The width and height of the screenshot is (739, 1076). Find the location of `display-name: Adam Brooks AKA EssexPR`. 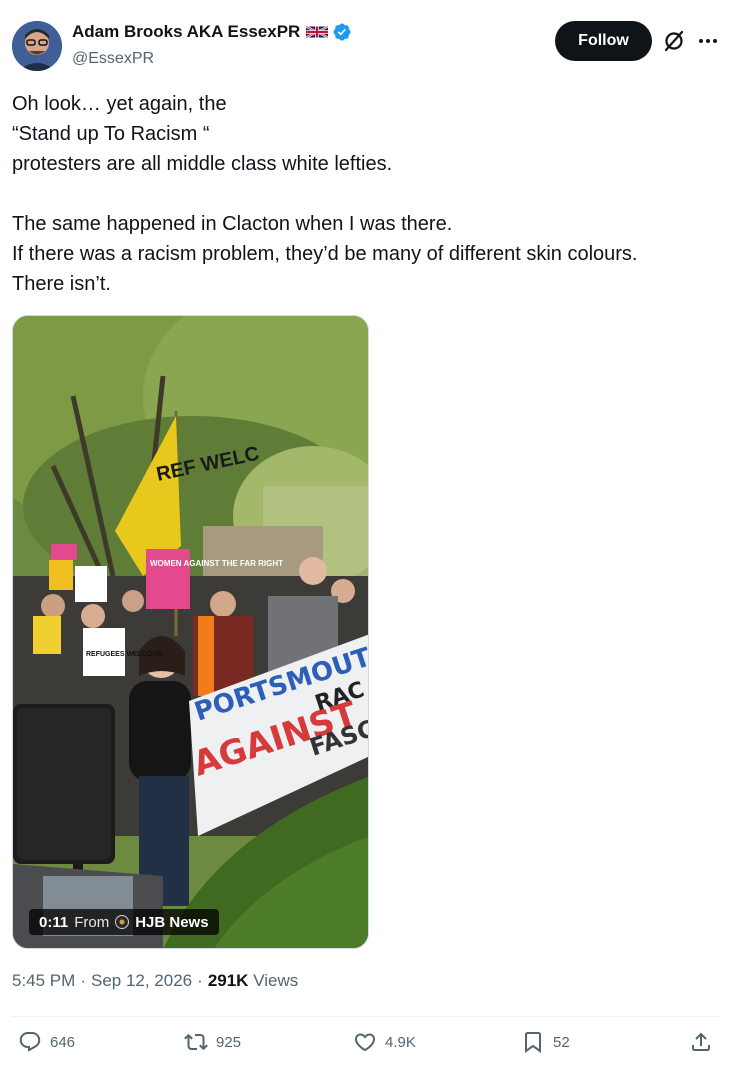

display-name: Adam Brooks AKA EssexPR is located at coordinates (186, 32).